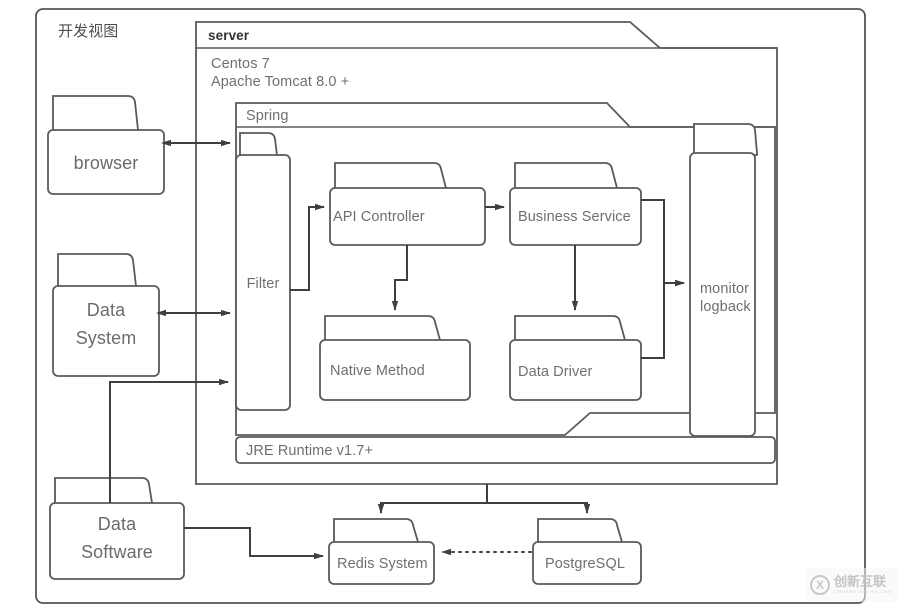 Image resolution: width=905 pixels, height=613 pixels. Describe the element at coordinates (240, 64) in the screenshot. I see `server-line-centos: Centos 7` at that location.